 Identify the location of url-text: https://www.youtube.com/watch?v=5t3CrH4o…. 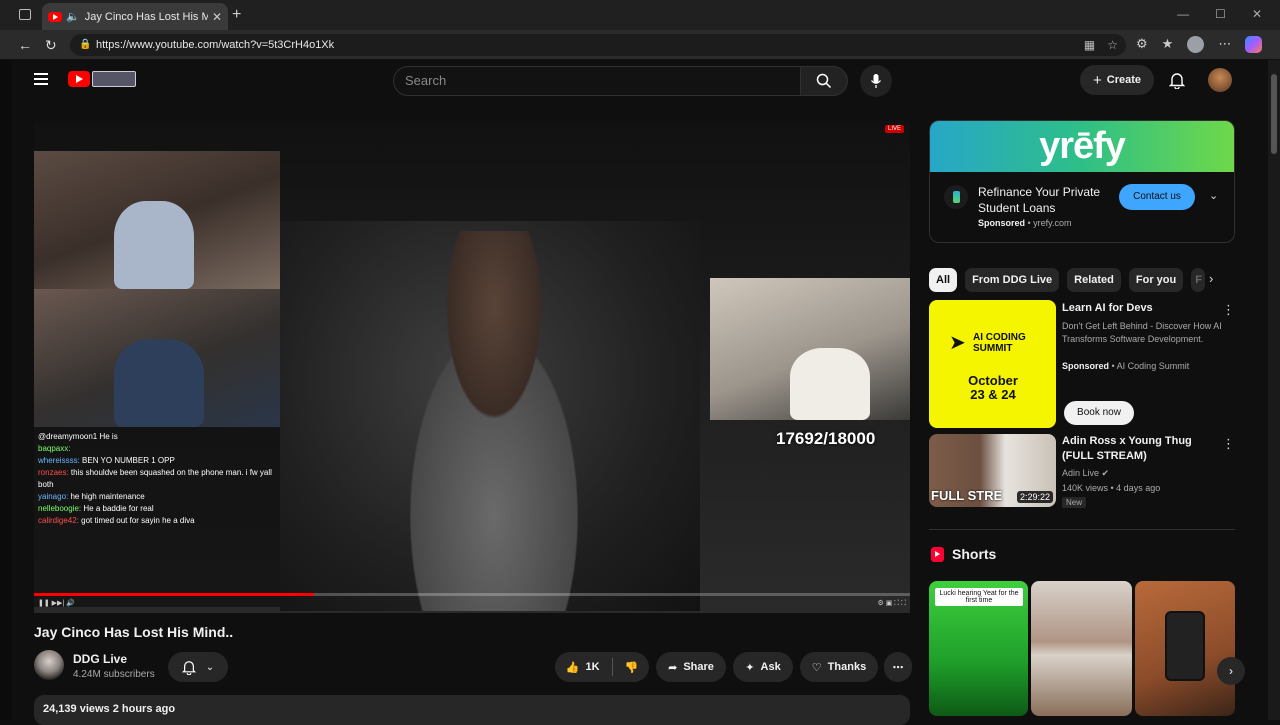
(215, 45).